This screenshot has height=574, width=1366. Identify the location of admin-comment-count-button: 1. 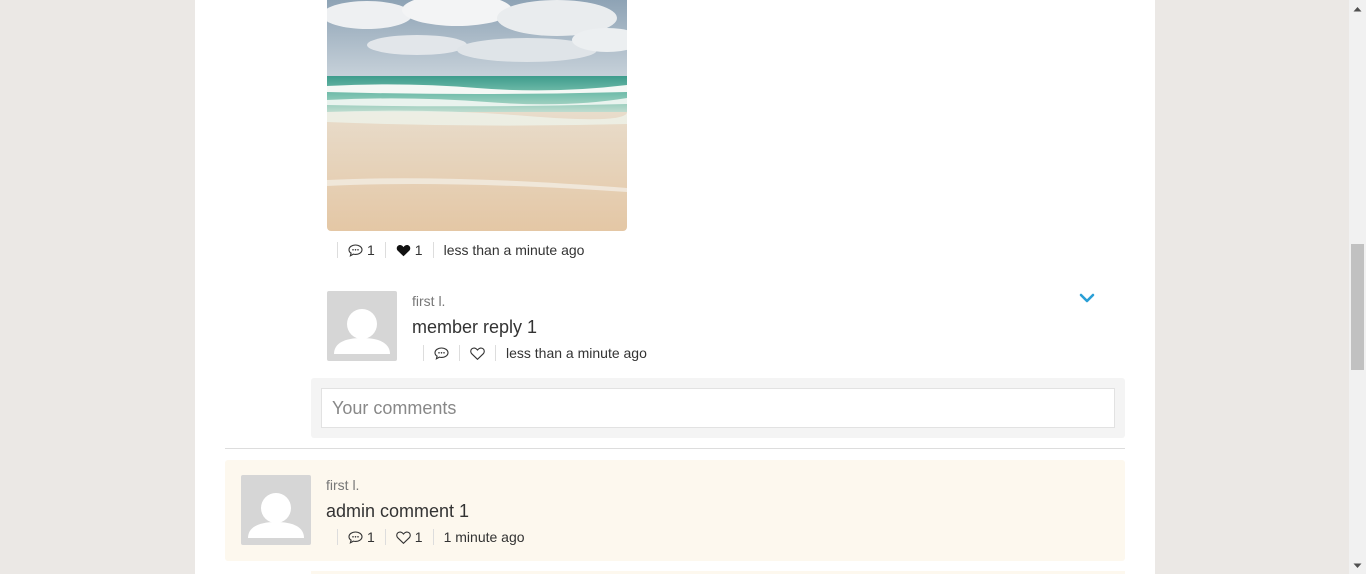
(361, 537).